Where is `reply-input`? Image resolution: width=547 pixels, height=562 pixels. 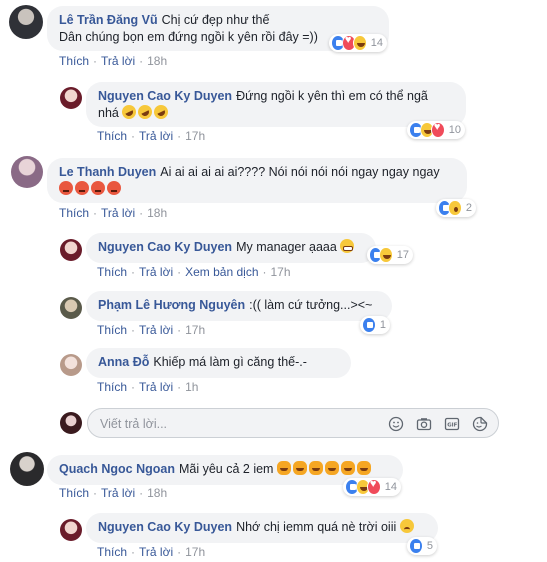 reply-input is located at coordinates (240, 424).